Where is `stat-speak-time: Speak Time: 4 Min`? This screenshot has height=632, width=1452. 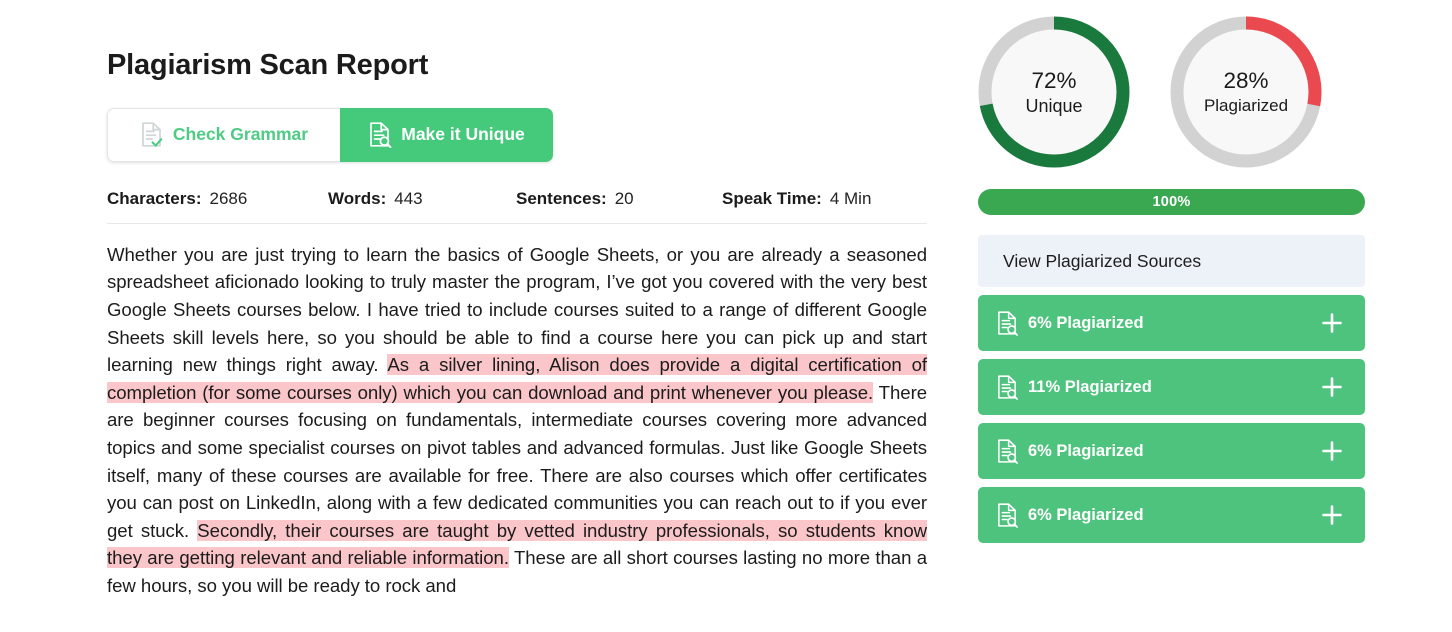
stat-speak-time: Speak Time: 4 Min is located at coordinates (796, 199).